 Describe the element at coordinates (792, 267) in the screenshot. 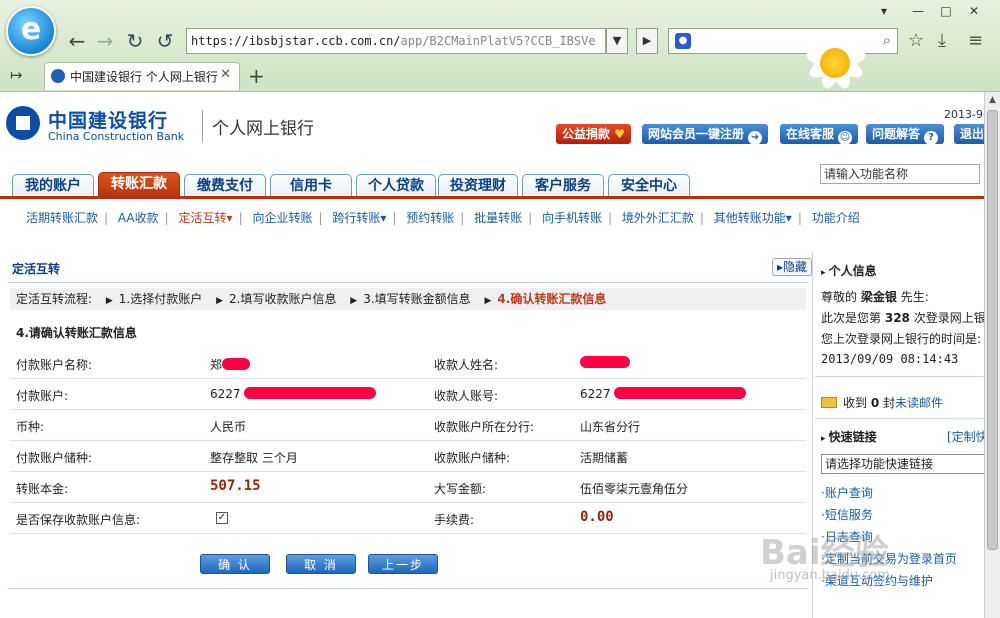

I see `hide-button: ▸隐藏` at that location.